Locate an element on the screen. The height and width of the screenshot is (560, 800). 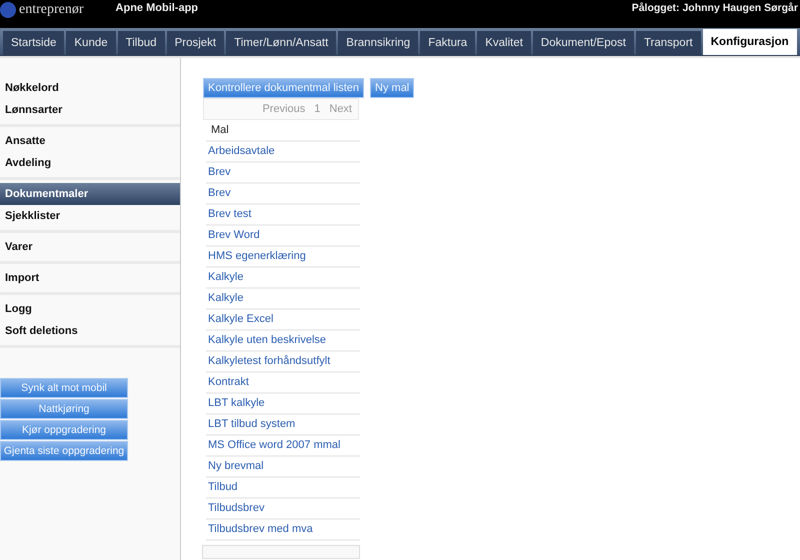
sidebar-item: Avdeling is located at coordinates (90, 163).